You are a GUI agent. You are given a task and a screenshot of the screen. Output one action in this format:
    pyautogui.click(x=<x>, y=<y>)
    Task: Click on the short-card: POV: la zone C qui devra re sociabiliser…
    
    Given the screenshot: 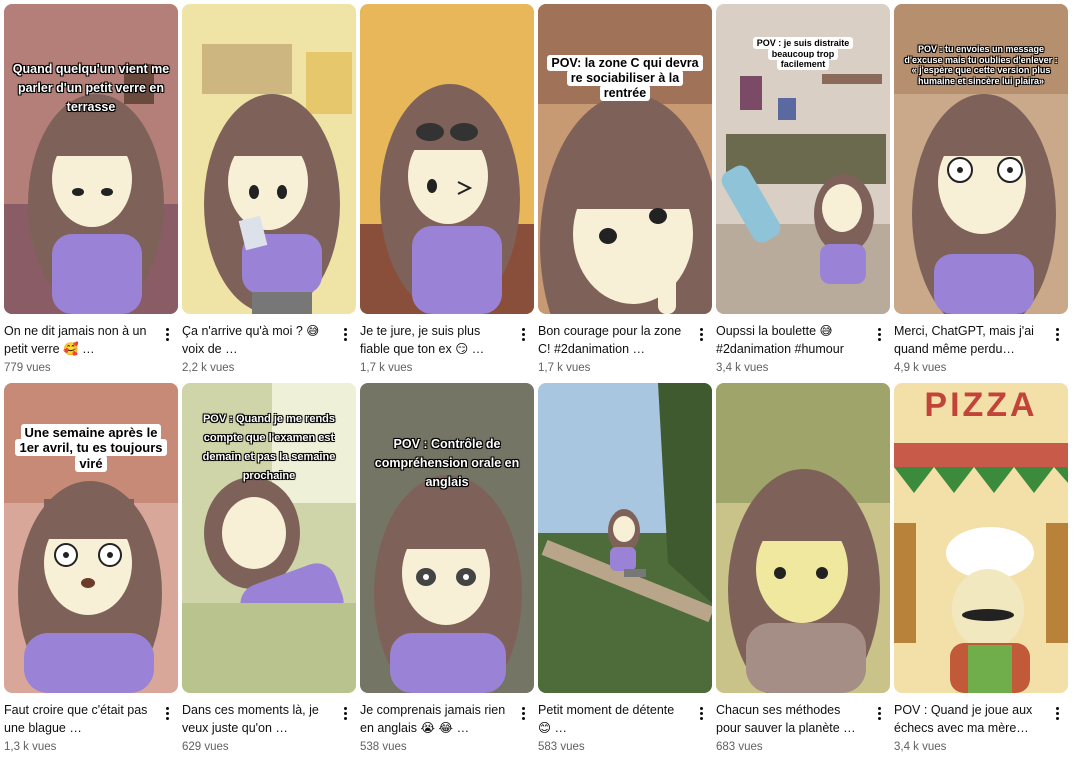 What is the action you would take?
    pyautogui.click(x=625, y=189)
    